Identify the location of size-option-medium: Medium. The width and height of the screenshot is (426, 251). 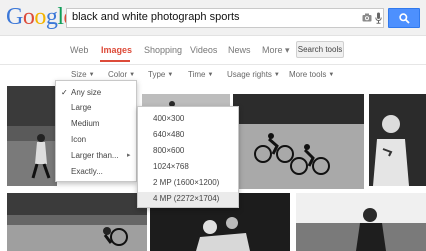
(96, 124).